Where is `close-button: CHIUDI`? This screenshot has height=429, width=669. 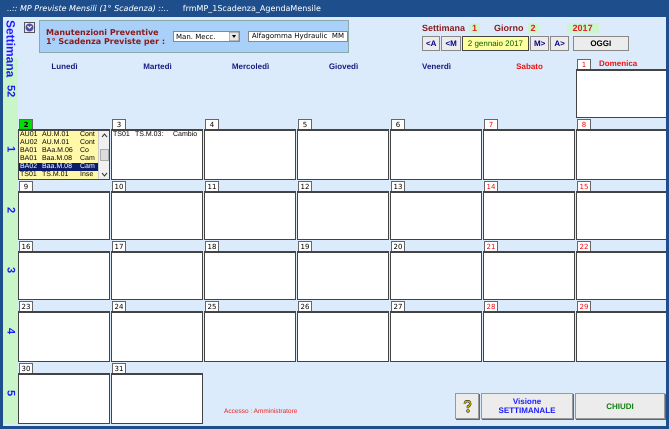
close-button: CHIUDI is located at coordinates (620, 406).